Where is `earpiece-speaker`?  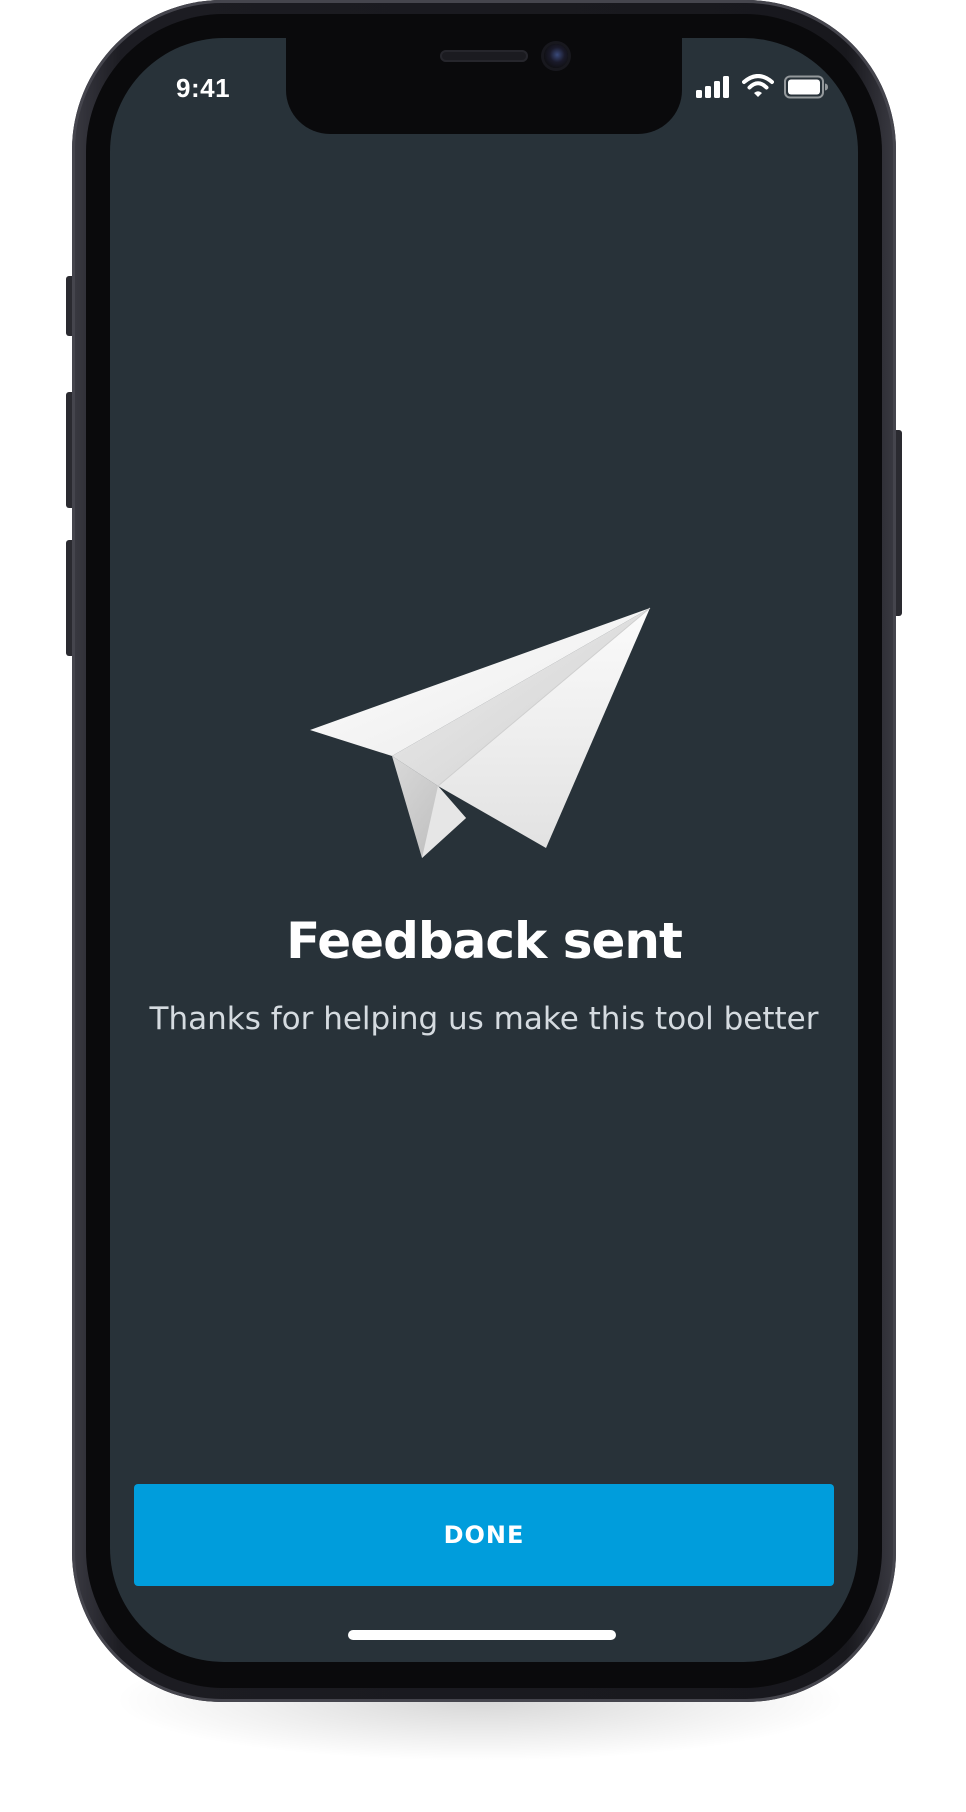 earpiece-speaker is located at coordinates (484, 56).